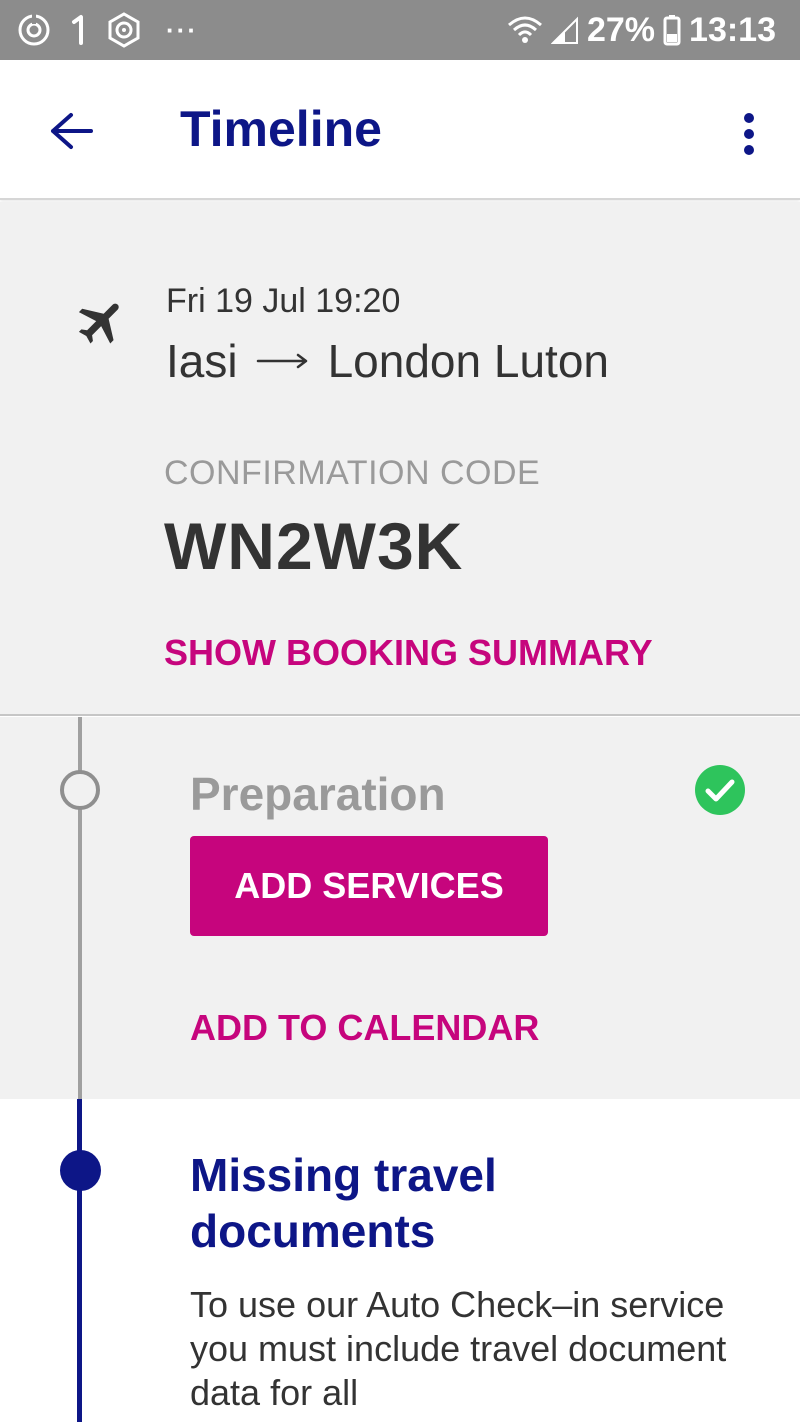 The height and width of the screenshot is (1422, 800). I want to click on more-vert-icon, so click(749, 134).